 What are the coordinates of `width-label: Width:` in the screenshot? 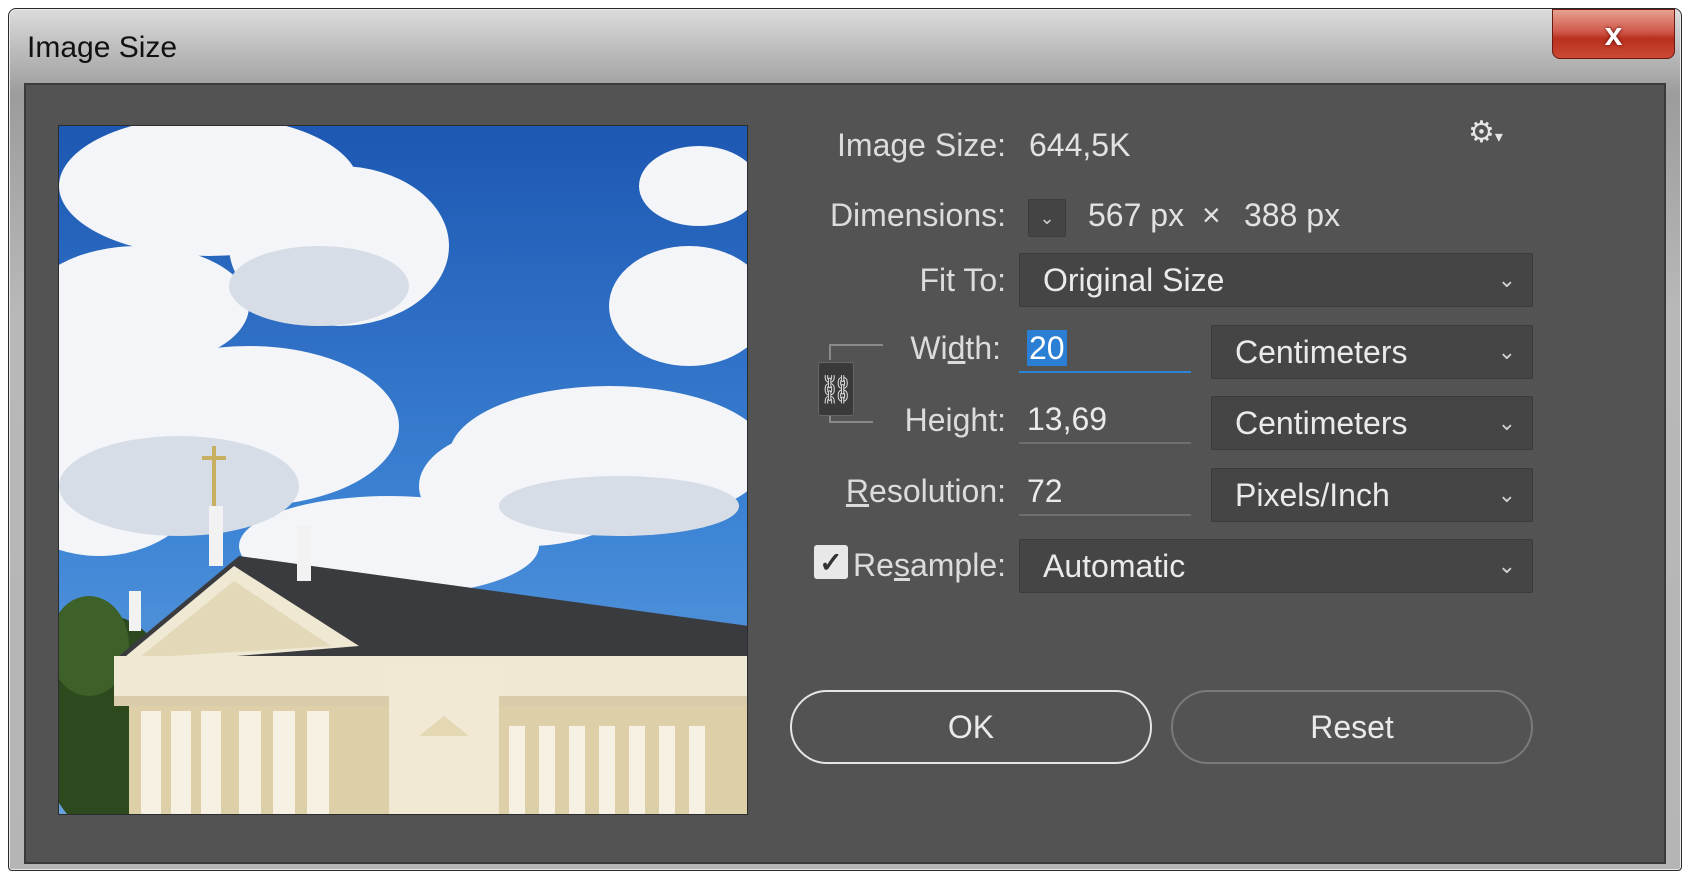 It's located at (955, 348).